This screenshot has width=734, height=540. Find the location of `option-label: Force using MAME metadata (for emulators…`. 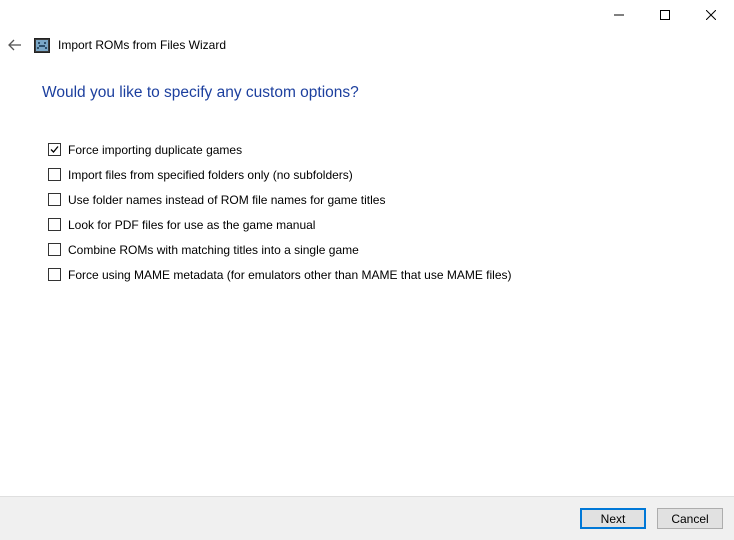

option-label: Force using MAME metadata (for emulators… is located at coordinates (290, 274).